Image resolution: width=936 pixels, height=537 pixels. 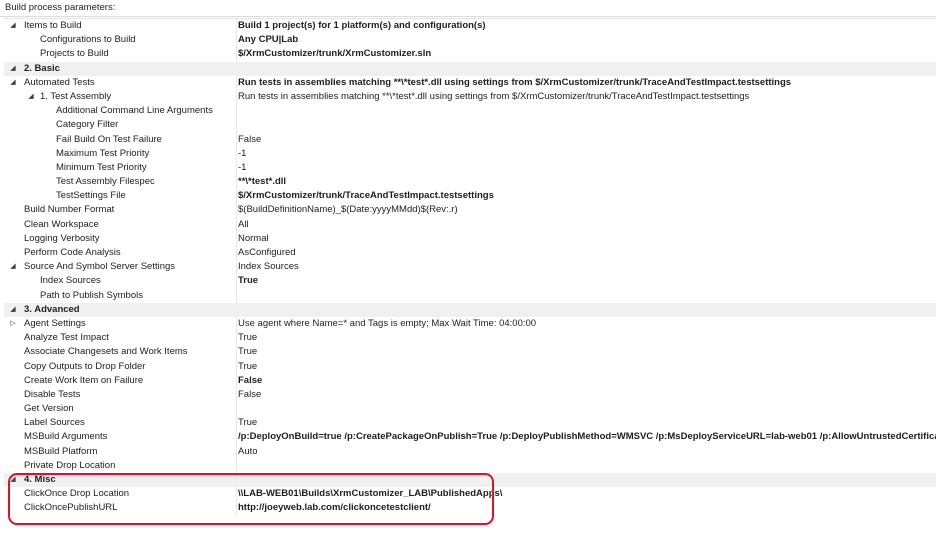 What do you see at coordinates (119, 466) in the screenshot?
I see `property-name-cell: Private Drop Location` at bounding box center [119, 466].